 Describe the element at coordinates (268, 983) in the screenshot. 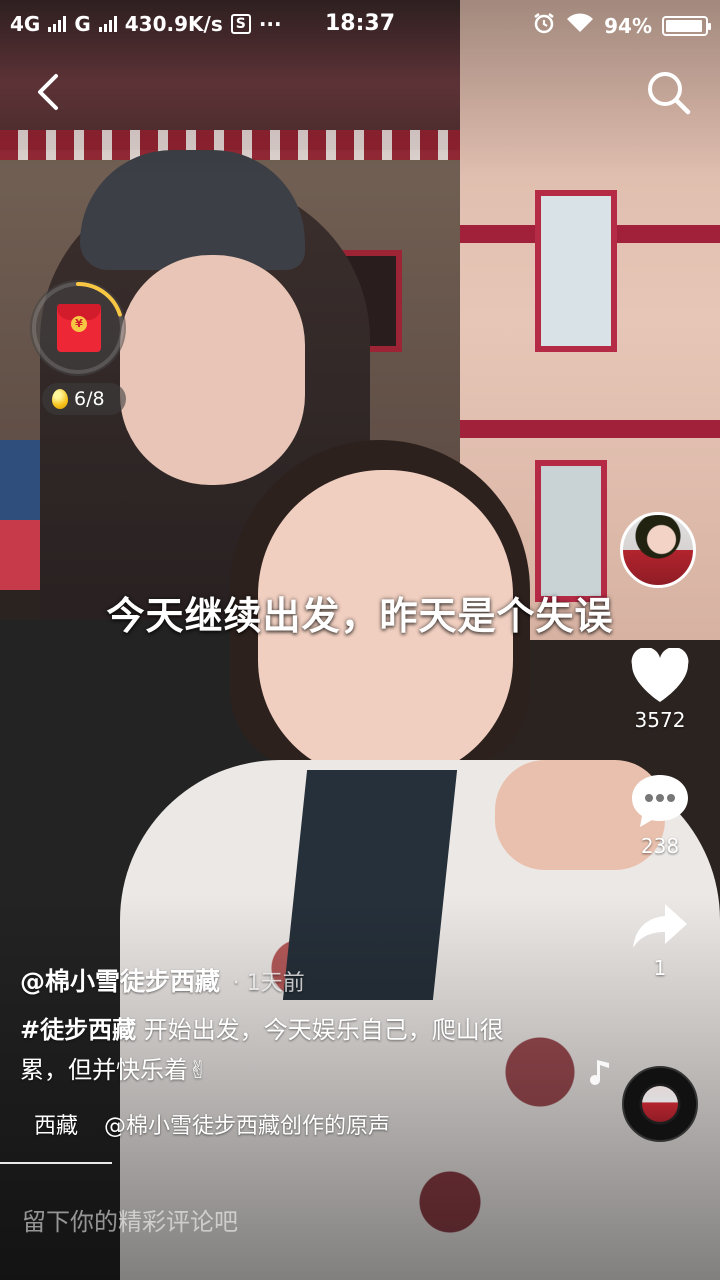

I see `post-time: · 1天前` at that location.